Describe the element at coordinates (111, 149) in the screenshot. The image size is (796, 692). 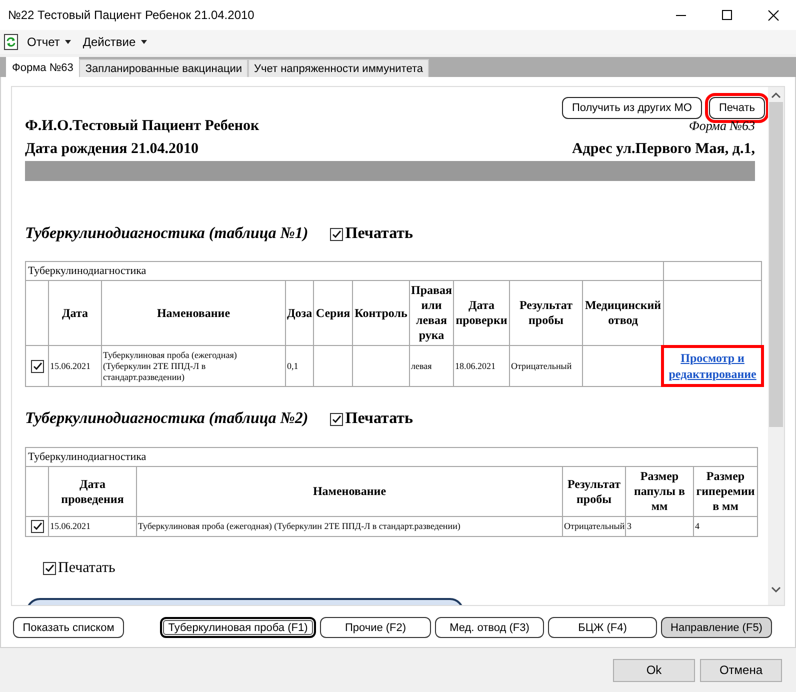
I see `birth-date: Дата рождения 21.04.2010` at that location.